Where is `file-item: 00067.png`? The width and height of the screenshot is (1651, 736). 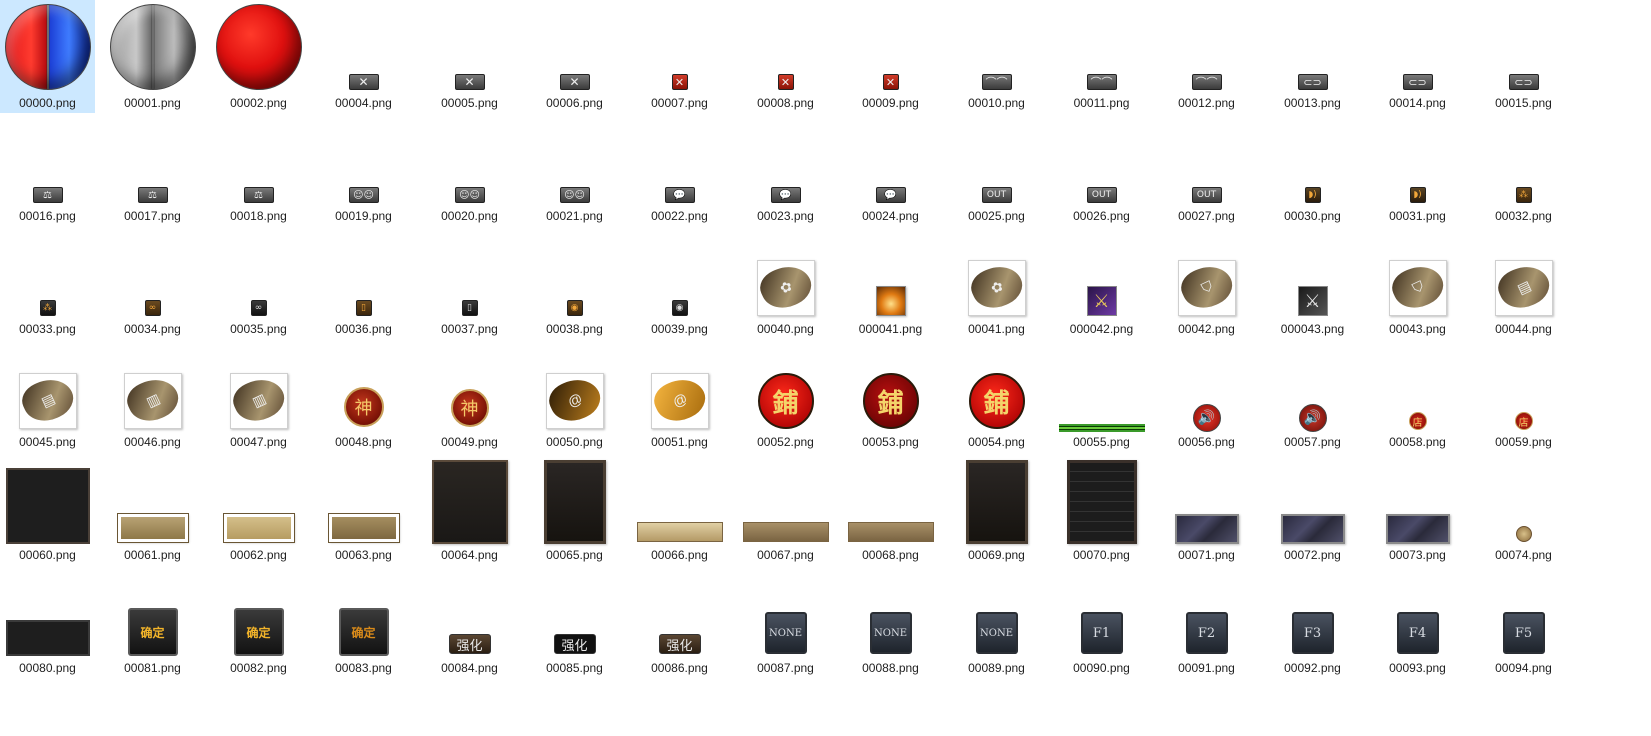
file-item: 00067.png is located at coordinates (785, 508).